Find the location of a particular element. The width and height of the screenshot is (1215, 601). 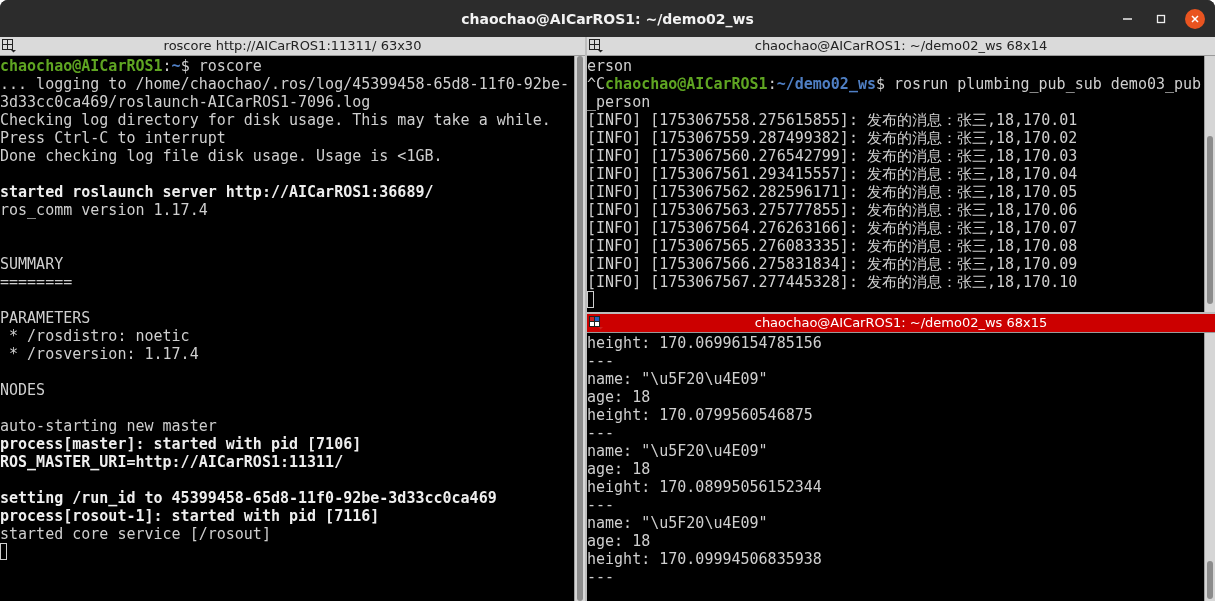

terminal-line: SUMMARY is located at coordinates (32, 264).